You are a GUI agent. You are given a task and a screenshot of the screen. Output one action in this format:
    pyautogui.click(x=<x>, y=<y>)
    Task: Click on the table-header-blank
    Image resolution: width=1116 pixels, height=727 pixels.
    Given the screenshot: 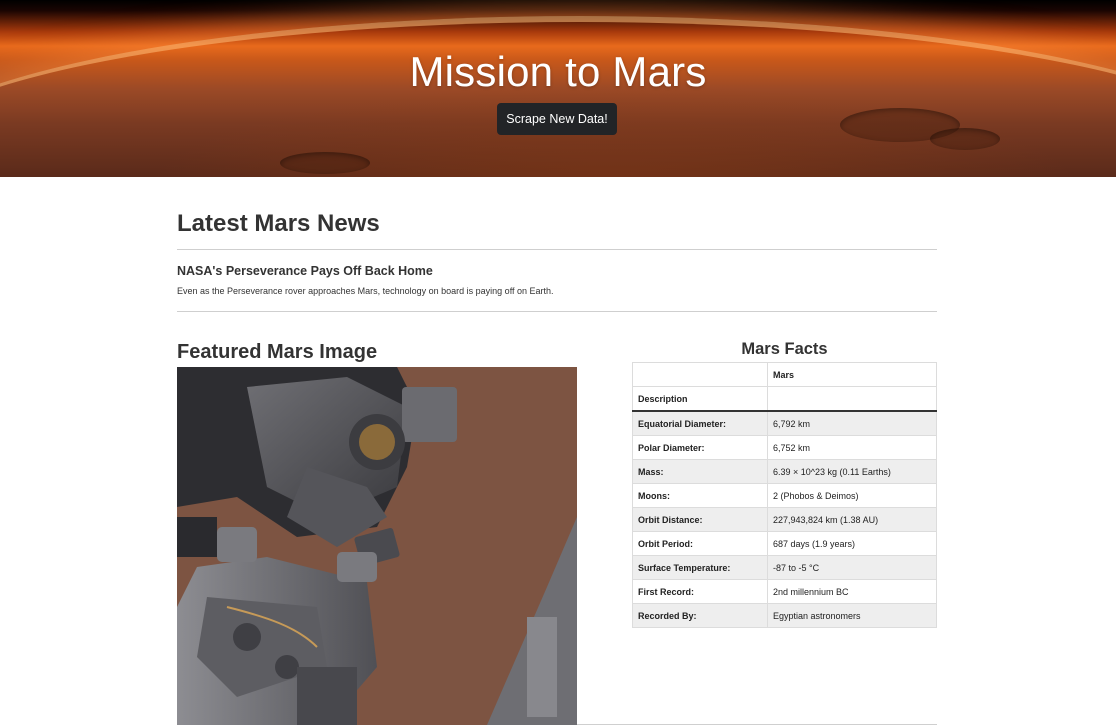 What is the action you would take?
    pyautogui.click(x=852, y=399)
    